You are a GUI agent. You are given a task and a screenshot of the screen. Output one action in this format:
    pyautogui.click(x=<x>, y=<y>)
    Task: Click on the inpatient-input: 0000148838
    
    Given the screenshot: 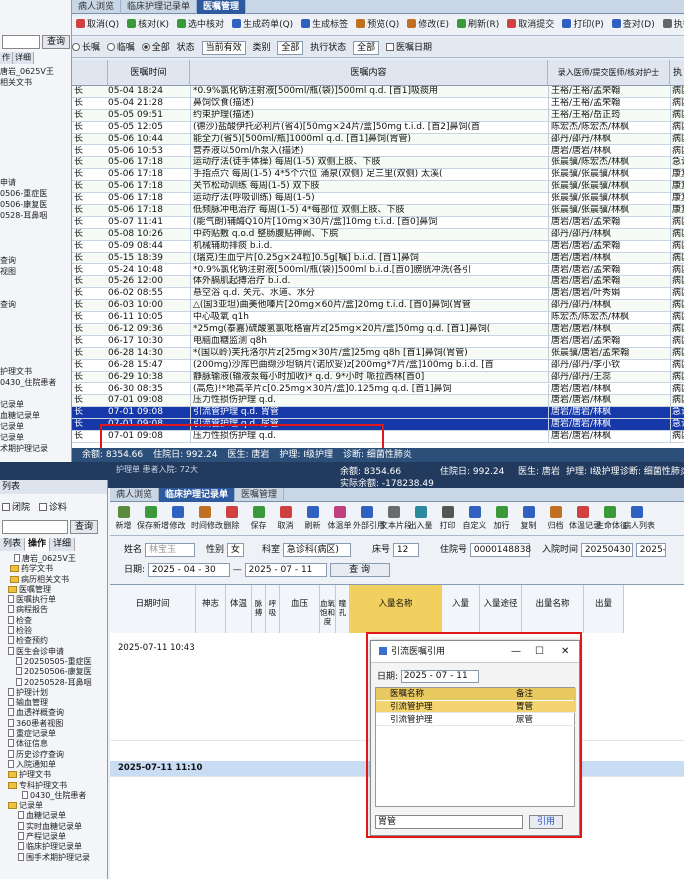 What is the action you would take?
    pyautogui.click(x=500, y=549)
    